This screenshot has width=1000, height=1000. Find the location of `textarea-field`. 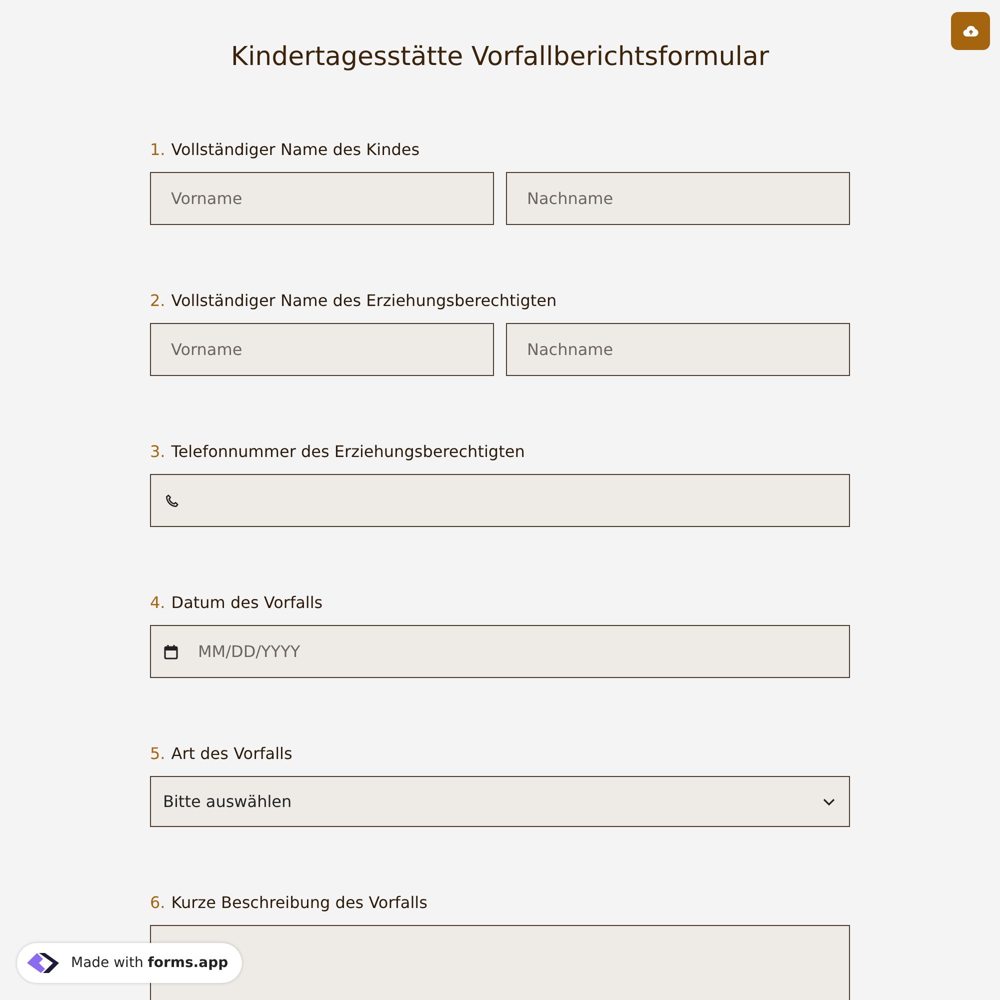

textarea-field is located at coordinates (500, 962).